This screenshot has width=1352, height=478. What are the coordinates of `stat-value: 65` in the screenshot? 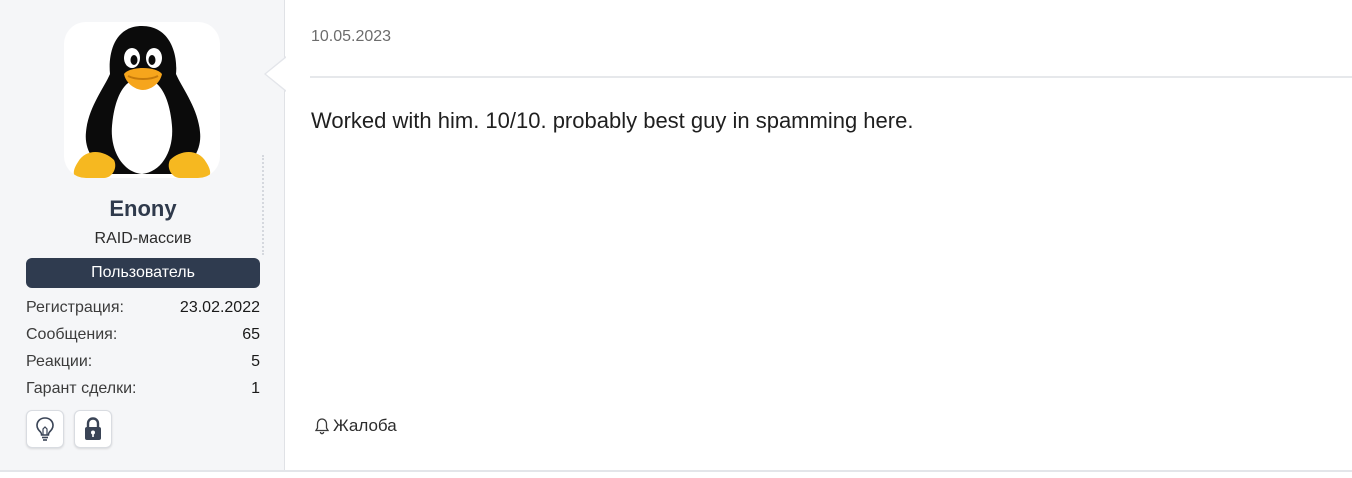 It's located at (251, 334).